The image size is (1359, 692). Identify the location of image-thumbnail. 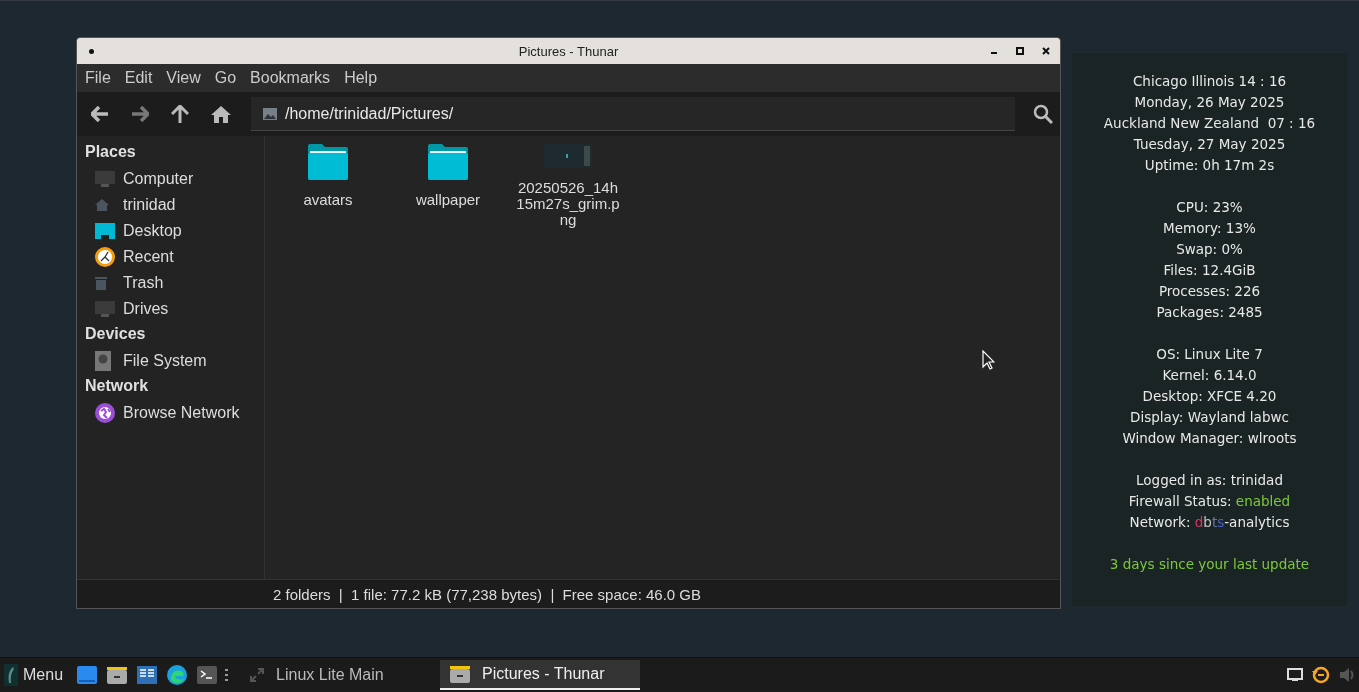
(568, 156).